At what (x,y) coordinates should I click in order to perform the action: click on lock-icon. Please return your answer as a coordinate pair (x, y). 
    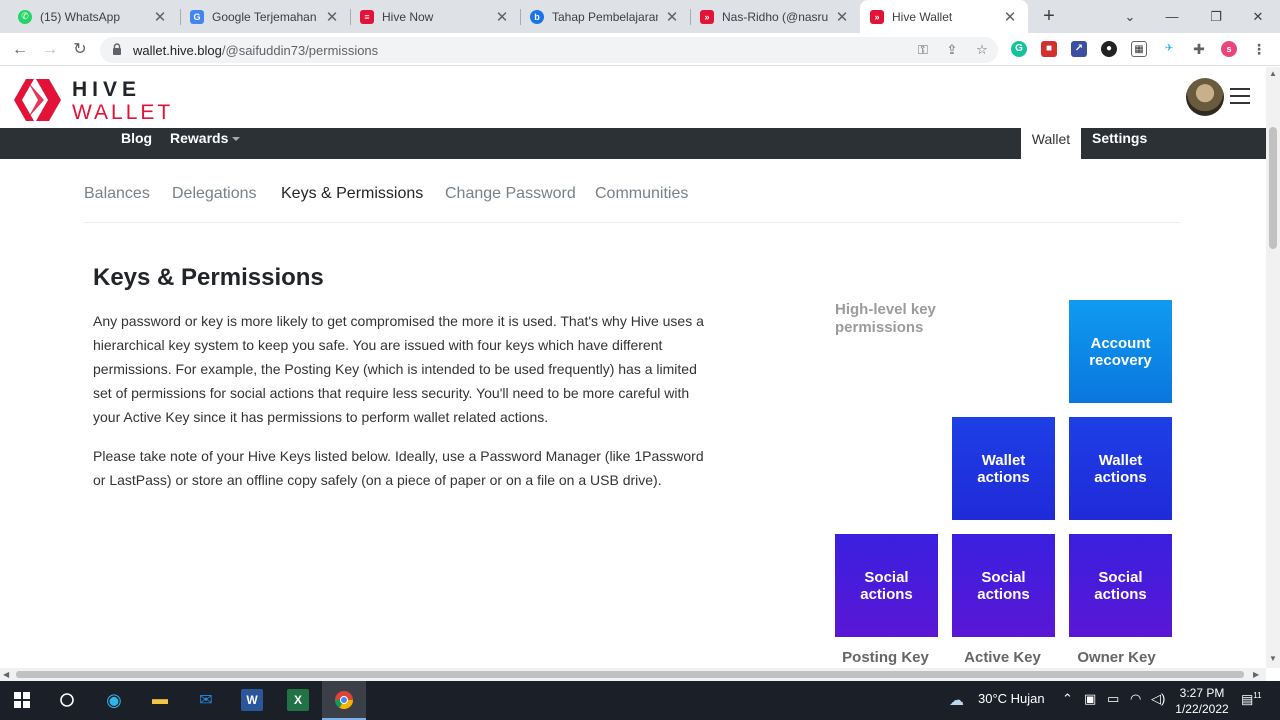
    Looking at the image, I should click on (117, 49).